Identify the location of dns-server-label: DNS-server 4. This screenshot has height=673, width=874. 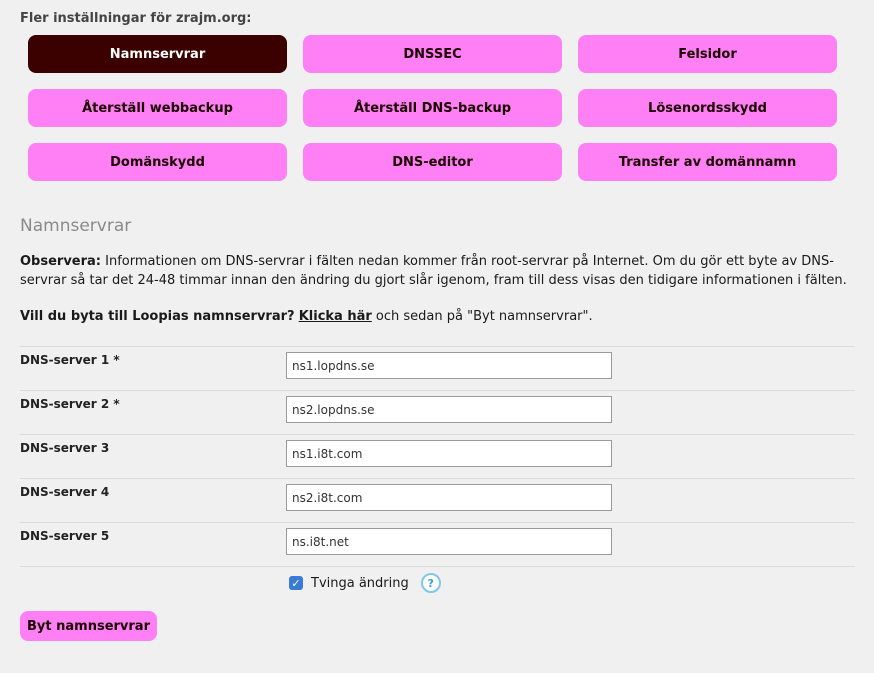
(65, 492).